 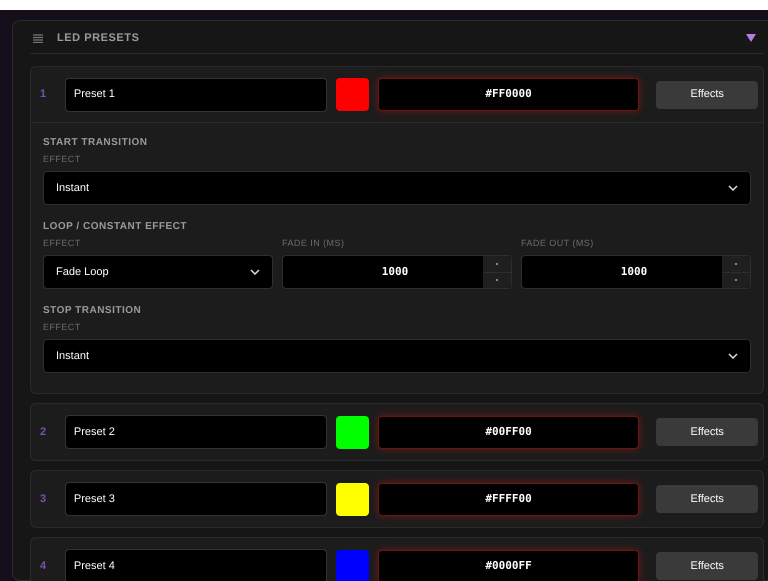 I want to click on name-field: Preset 3, so click(x=195, y=499).